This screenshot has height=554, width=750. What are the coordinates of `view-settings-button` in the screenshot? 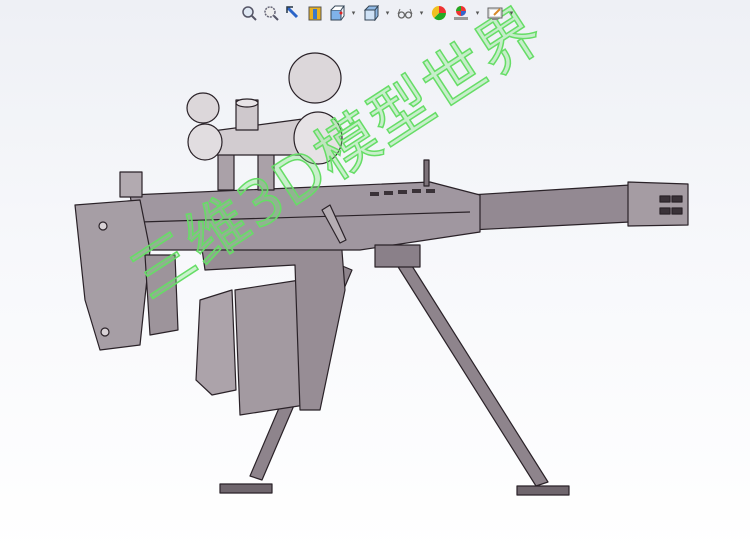 It's located at (494, 13).